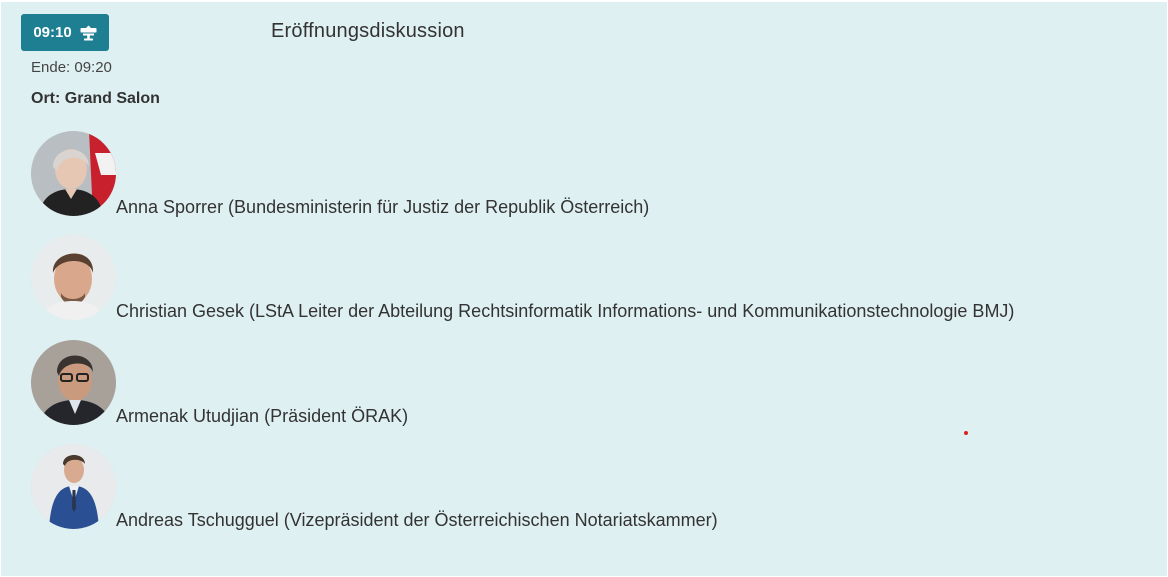 Image resolution: width=1168 pixels, height=577 pixels. I want to click on start-time-badge: 09:10, so click(65, 32).